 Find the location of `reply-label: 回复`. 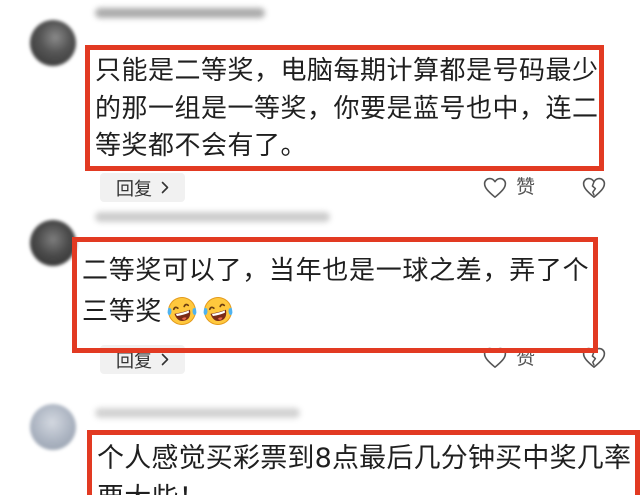

reply-label: 回复 is located at coordinates (134, 189).